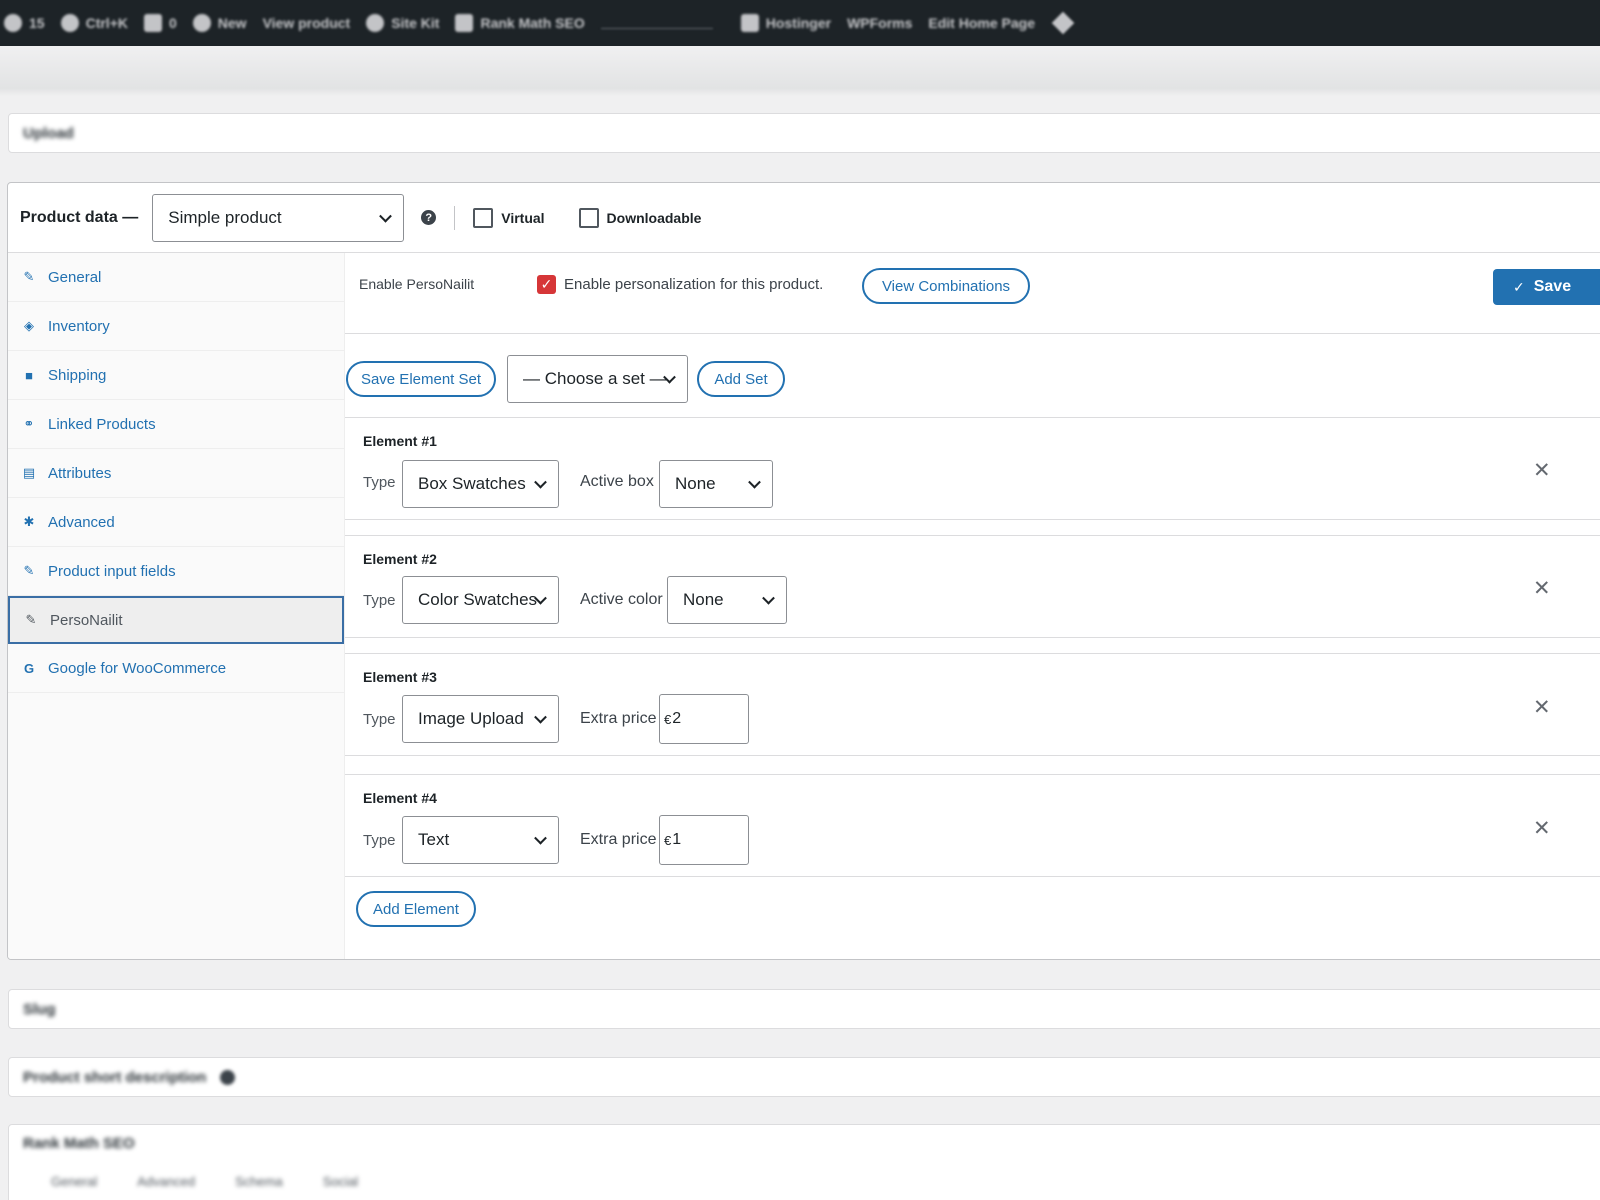  I want to click on refresh-icon, so click(13, 23).